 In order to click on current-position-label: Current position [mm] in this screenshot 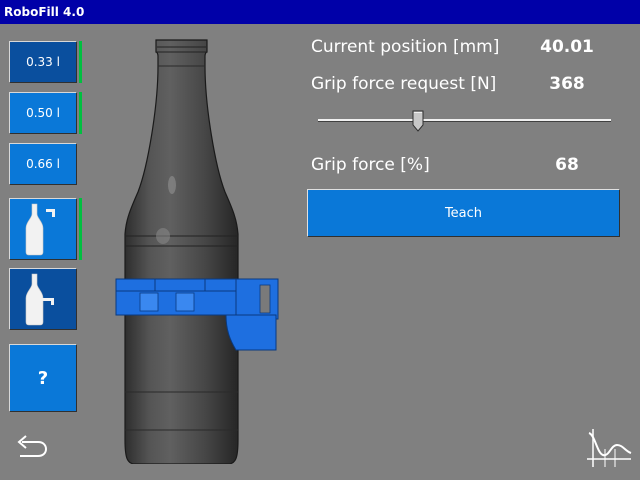, I will do `click(405, 47)`.